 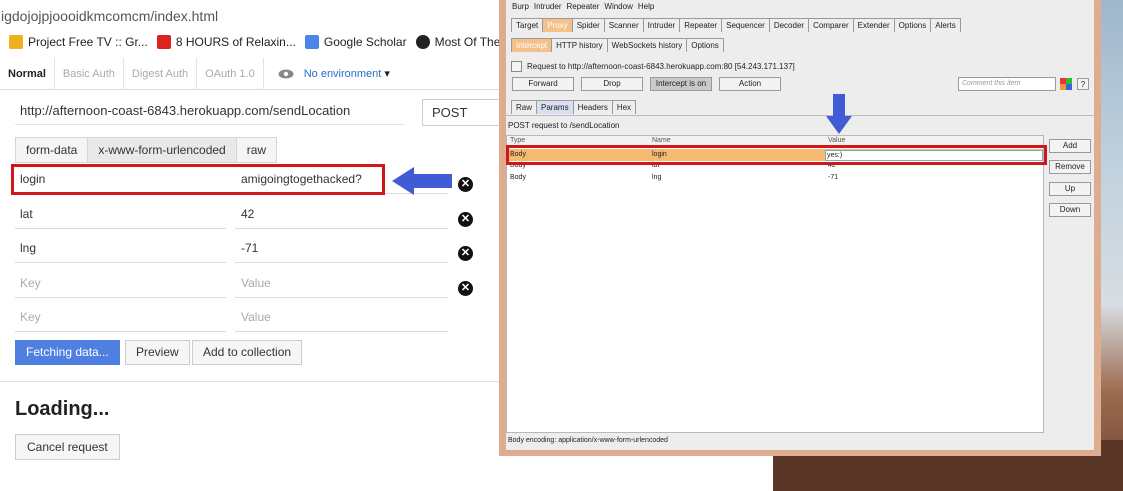 What do you see at coordinates (543, 84) in the screenshot?
I see `forward-button: Forward` at bounding box center [543, 84].